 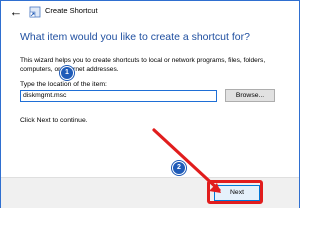 What do you see at coordinates (179, 168) in the screenshot?
I see `step-badge-2: 2` at bounding box center [179, 168].